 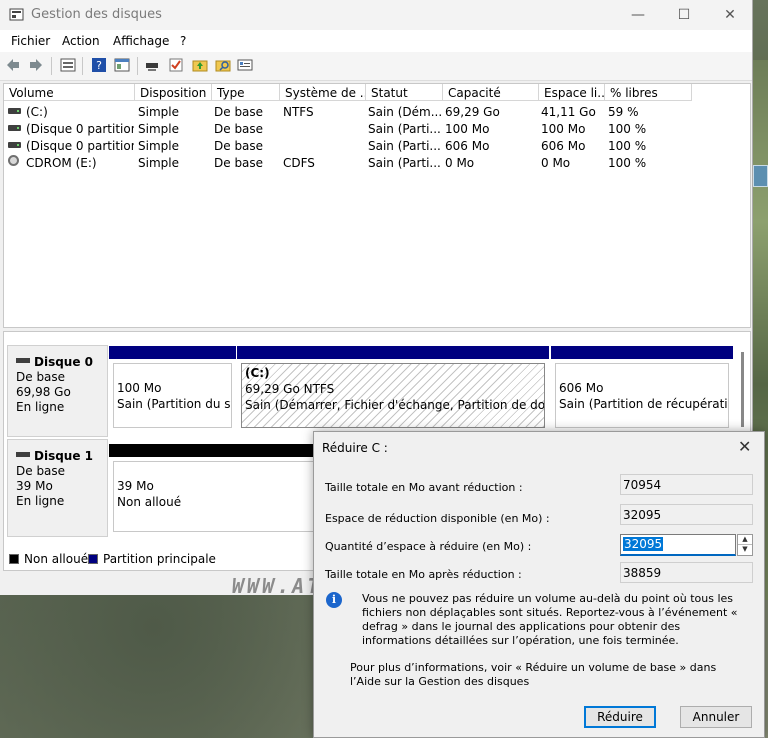 What do you see at coordinates (563, 129) in the screenshot?
I see `cell-free-space: 100 Mo` at bounding box center [563, 129].